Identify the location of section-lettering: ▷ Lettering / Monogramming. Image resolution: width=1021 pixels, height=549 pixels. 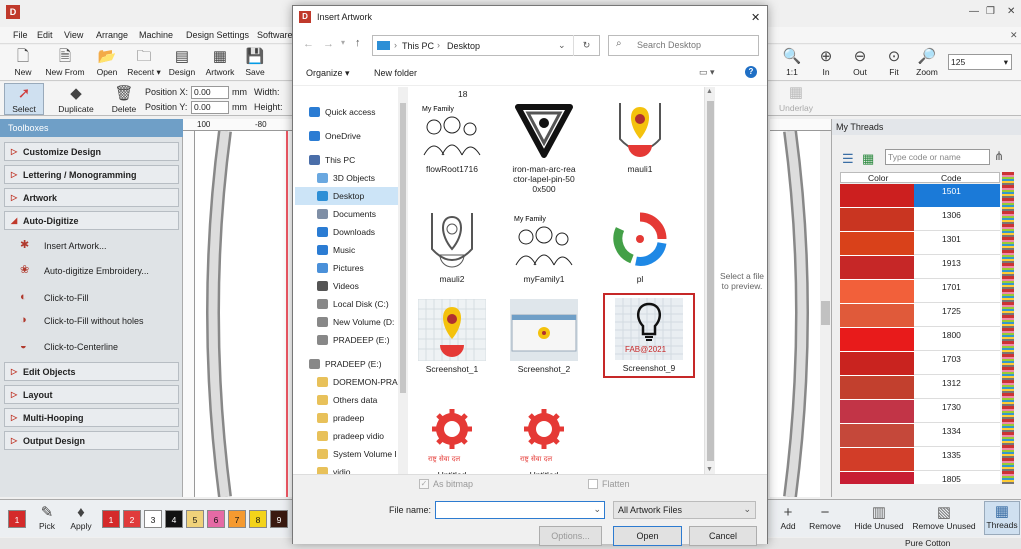
(91, 174).